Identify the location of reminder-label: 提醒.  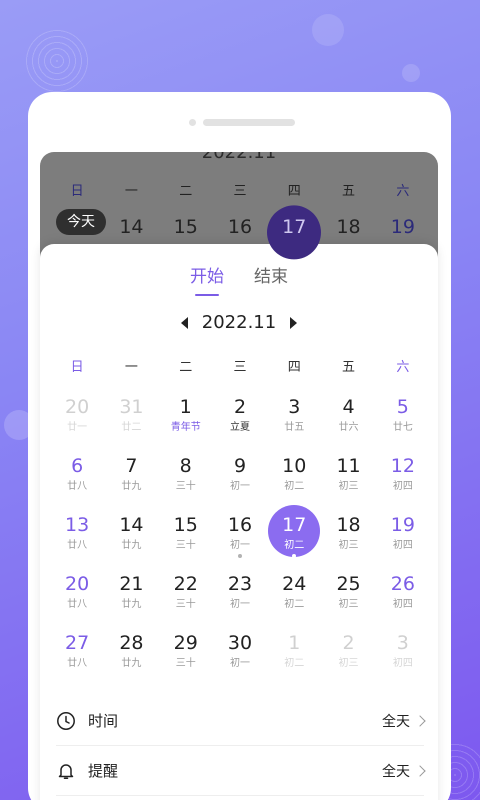
(103, 771).